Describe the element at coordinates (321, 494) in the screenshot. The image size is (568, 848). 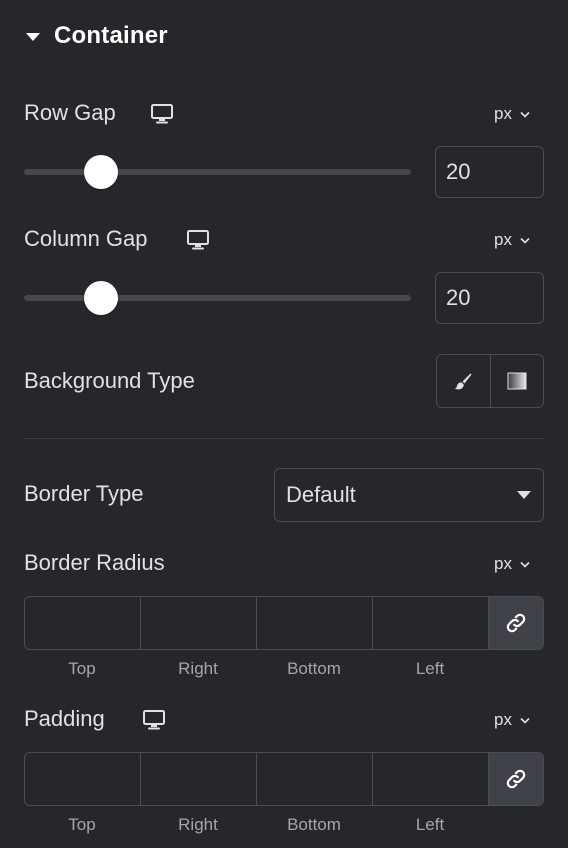
I see `border-type-selected-value: Default` at that location.